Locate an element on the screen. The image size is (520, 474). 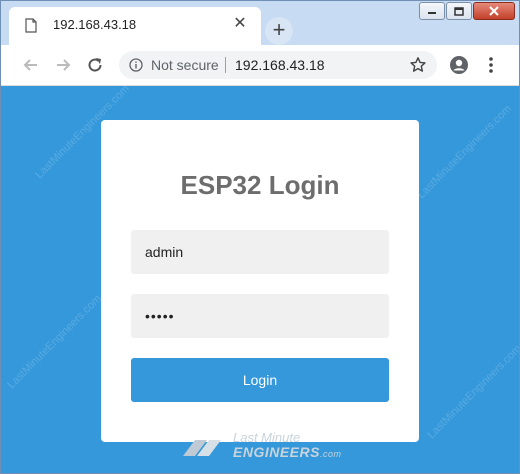
tab-title: 192.168.43.18 is located at coordinates (95, 24).